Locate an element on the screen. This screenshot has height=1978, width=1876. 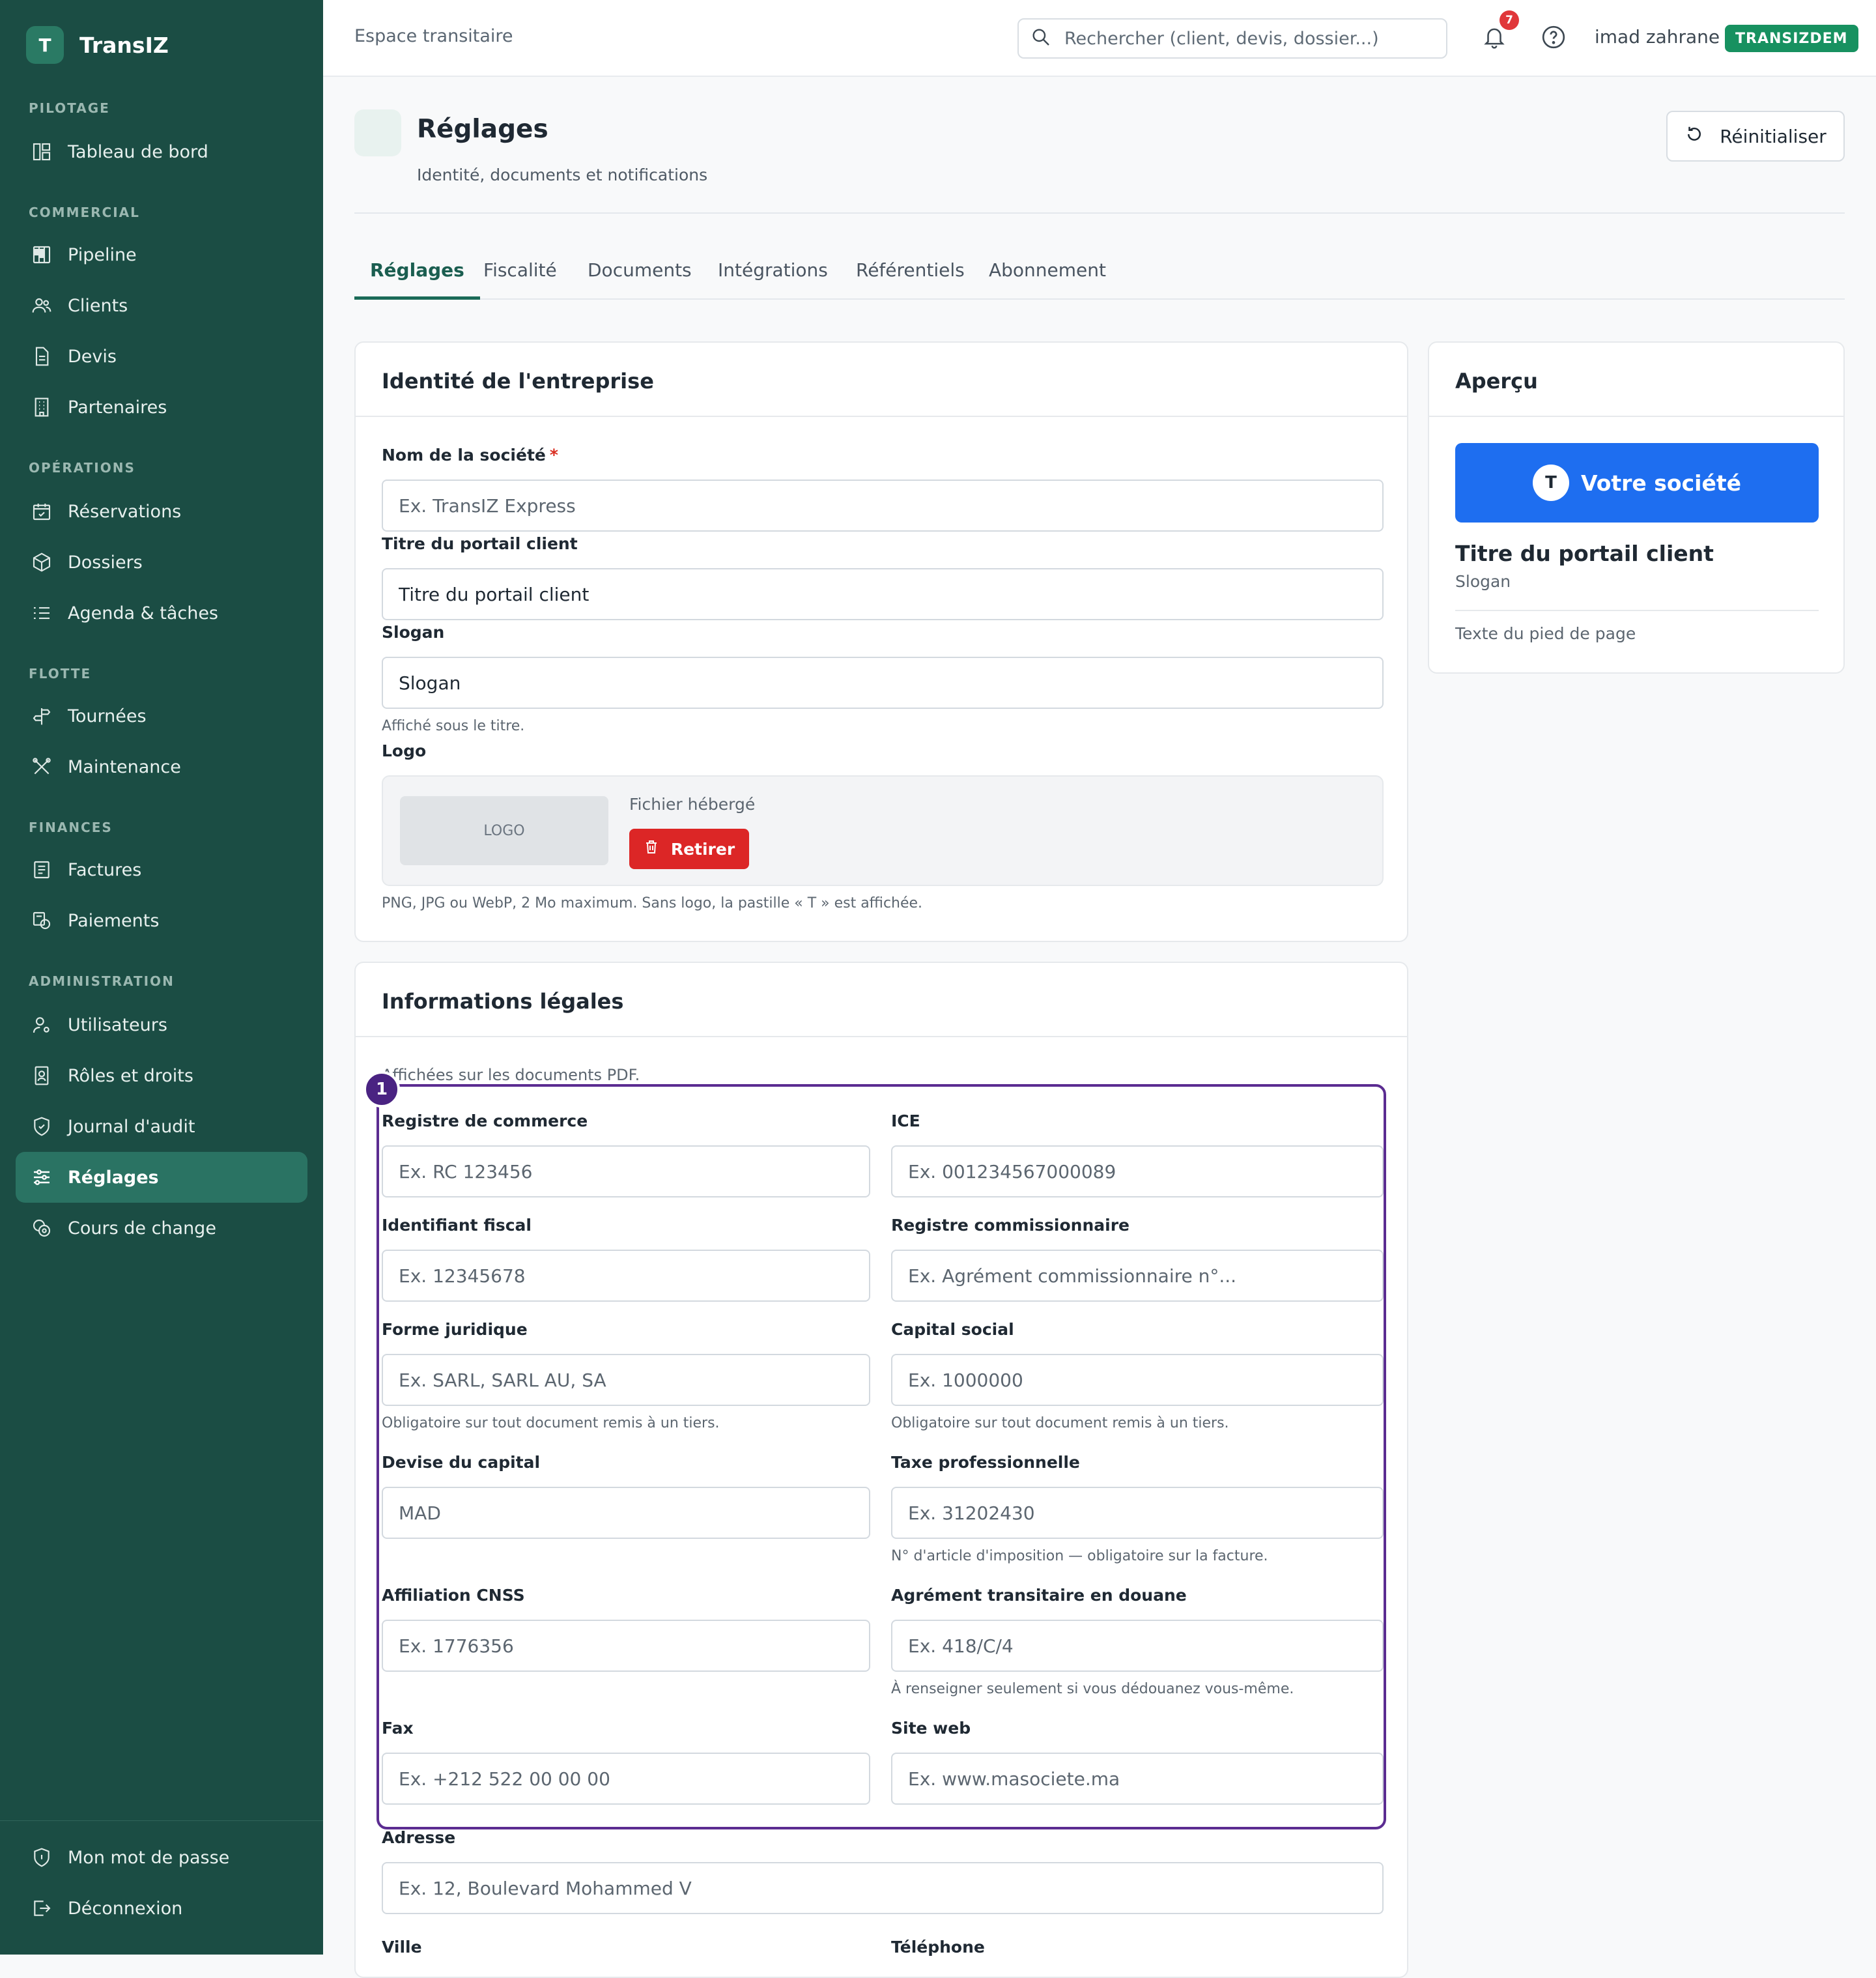
search-icon is located at coordinates (1040, 38).